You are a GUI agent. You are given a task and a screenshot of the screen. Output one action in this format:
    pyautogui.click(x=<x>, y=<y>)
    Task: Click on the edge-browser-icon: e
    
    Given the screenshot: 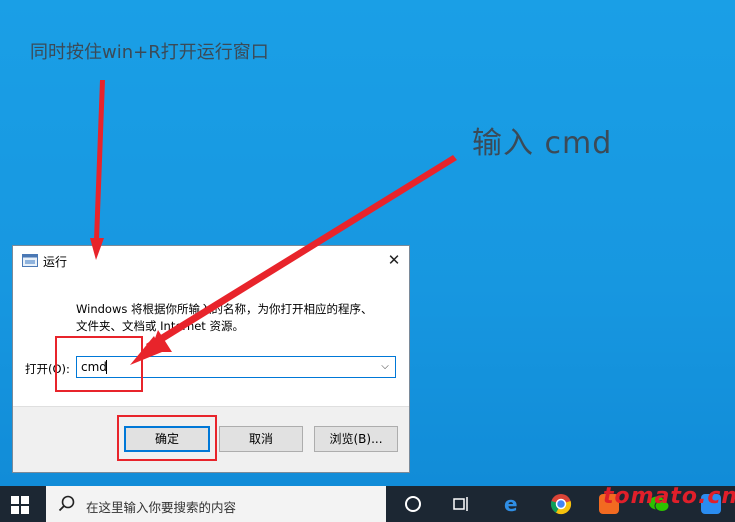 What is the action you would take?
    pyautogui.click(x=512, y=504)
    